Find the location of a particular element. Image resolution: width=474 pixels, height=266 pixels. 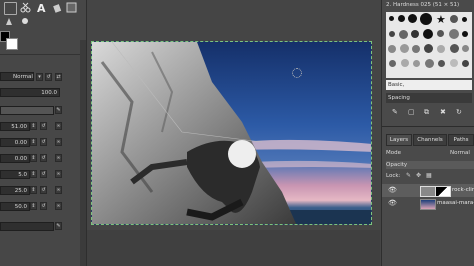

spacing-spin-icon: ⇕ is located at coordinates (33, 174).